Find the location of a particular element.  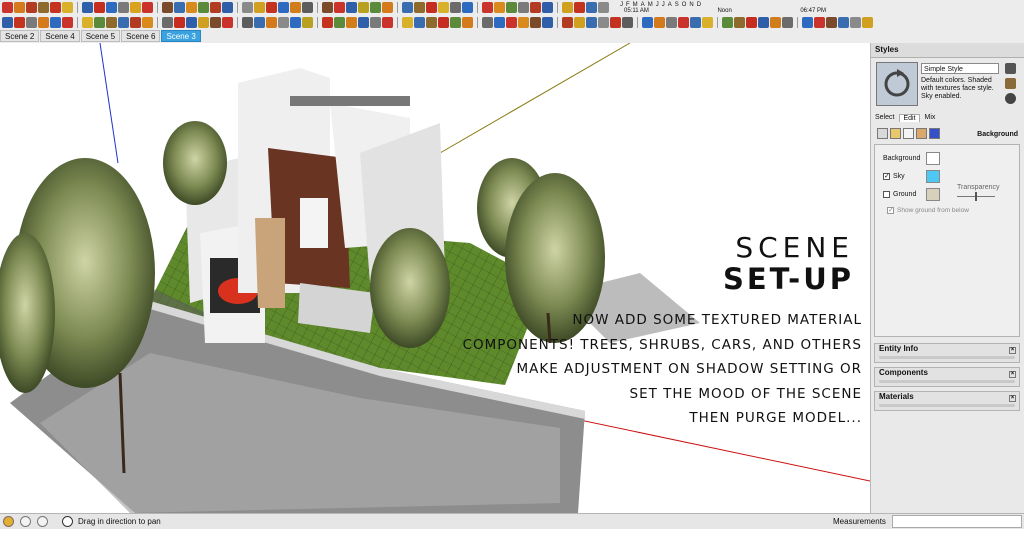

watermark-settings-icon is located at coordinates (921, 133).